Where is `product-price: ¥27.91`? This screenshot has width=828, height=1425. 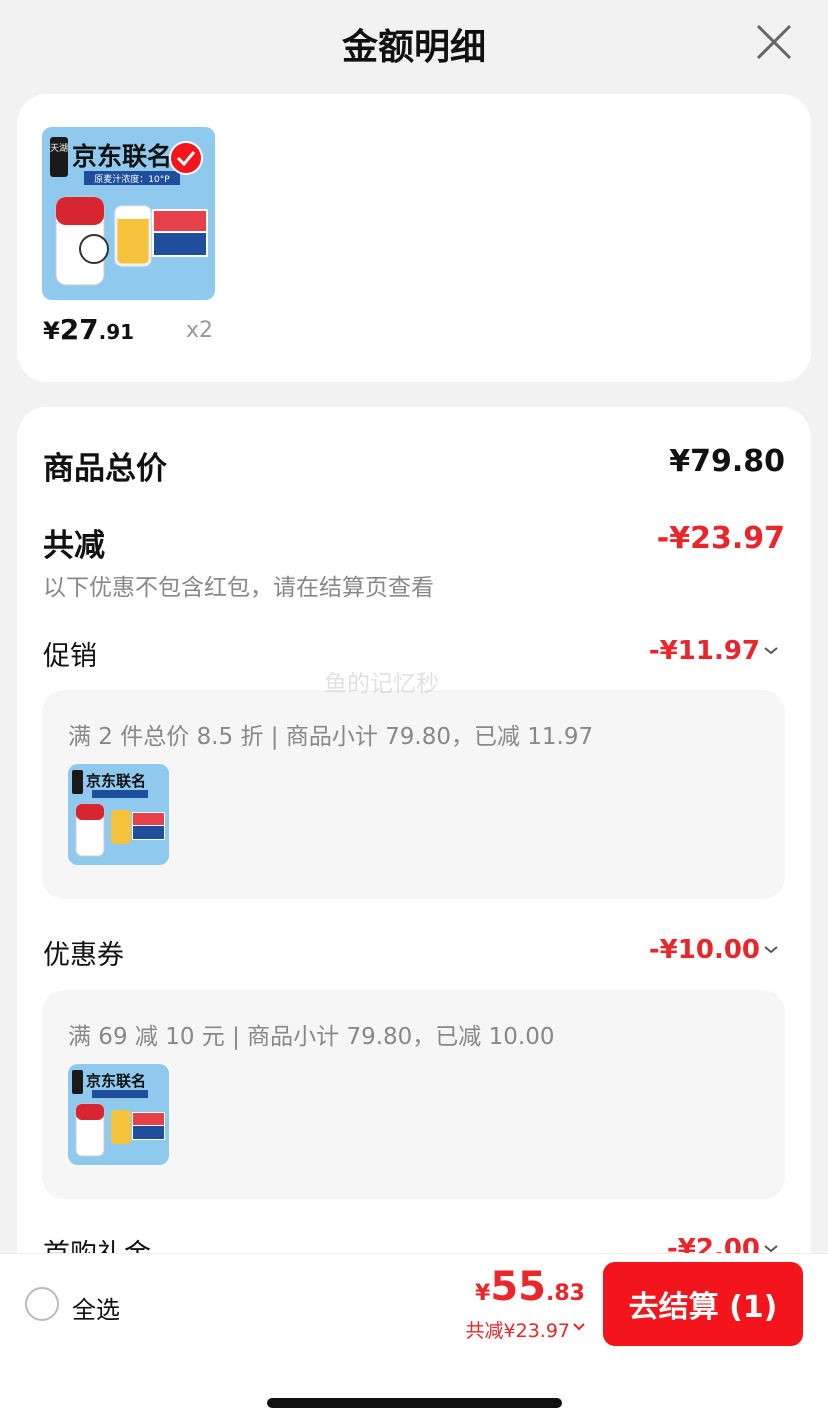
product-price: ¥27.91 is located at coordinates (88, 329).